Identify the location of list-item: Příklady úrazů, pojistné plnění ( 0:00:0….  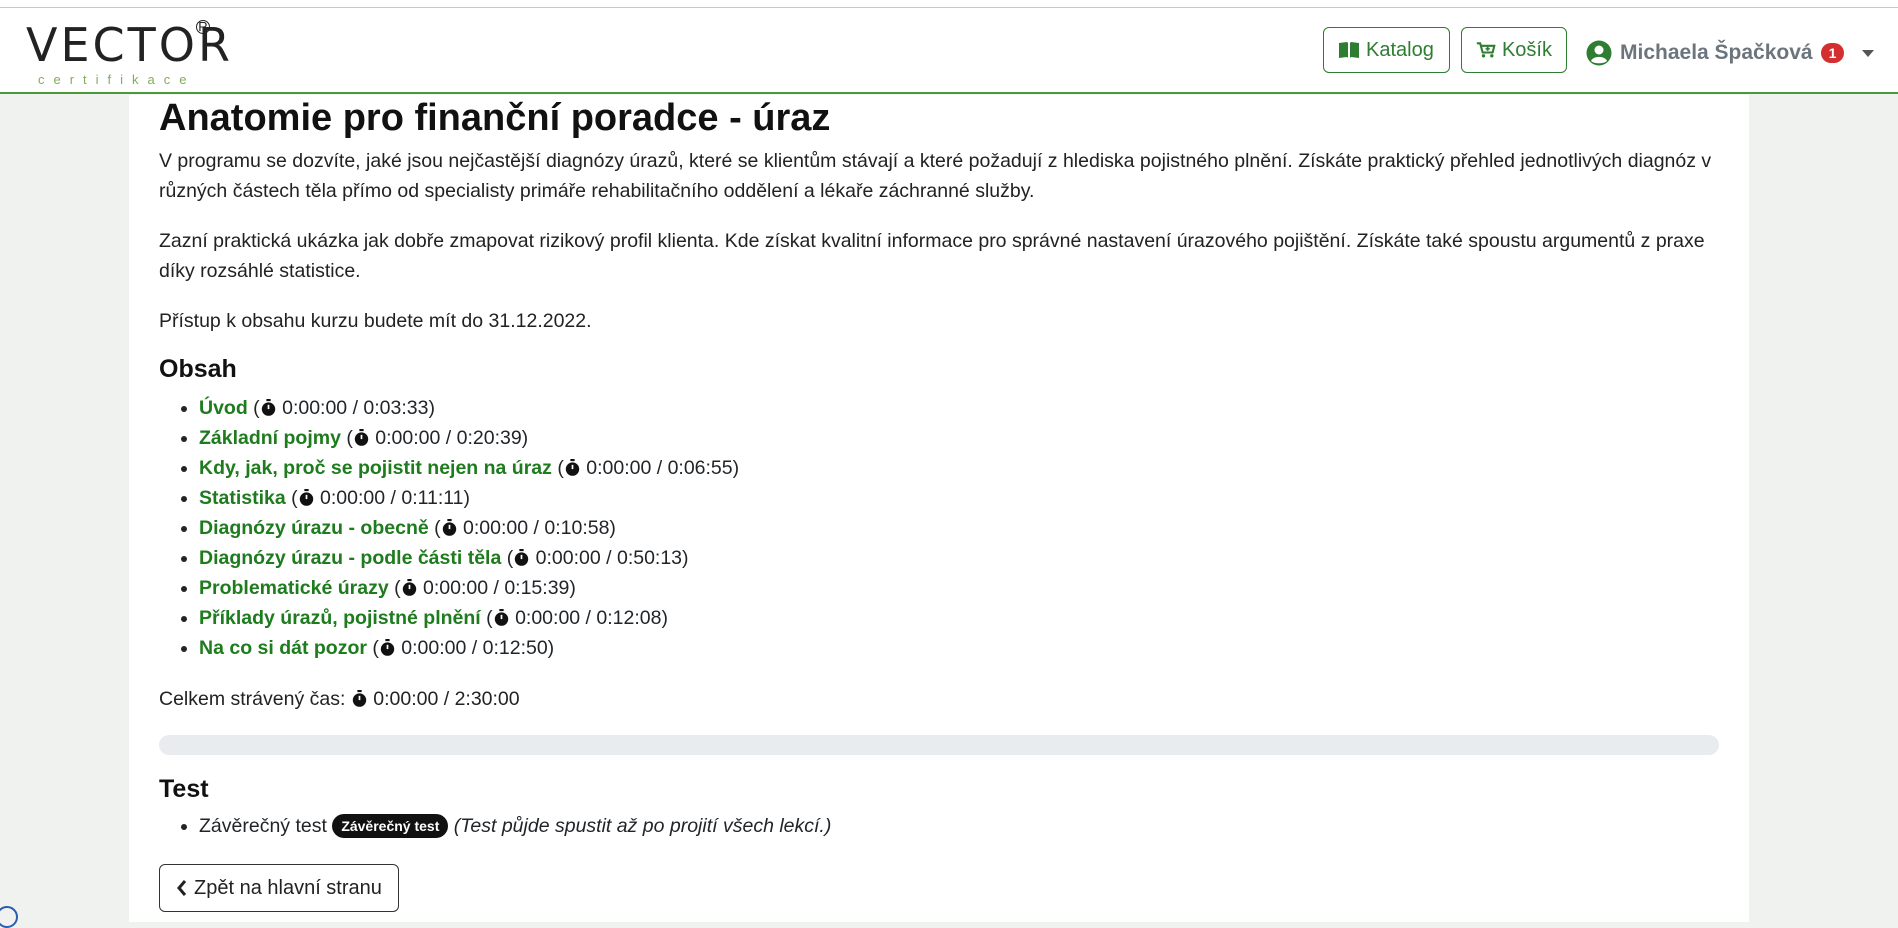
(469, 618).